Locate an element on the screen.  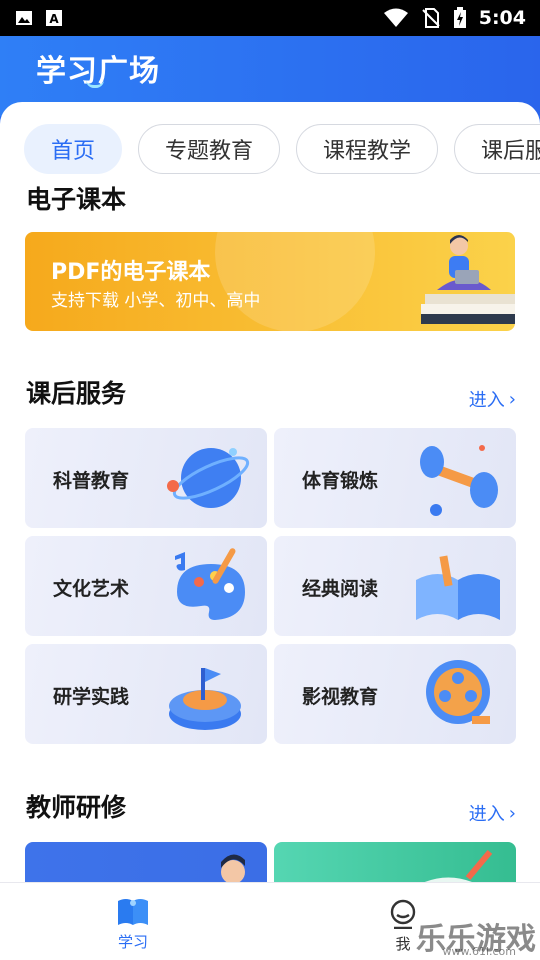
svg-text: A is located at coordinates (54, 19).